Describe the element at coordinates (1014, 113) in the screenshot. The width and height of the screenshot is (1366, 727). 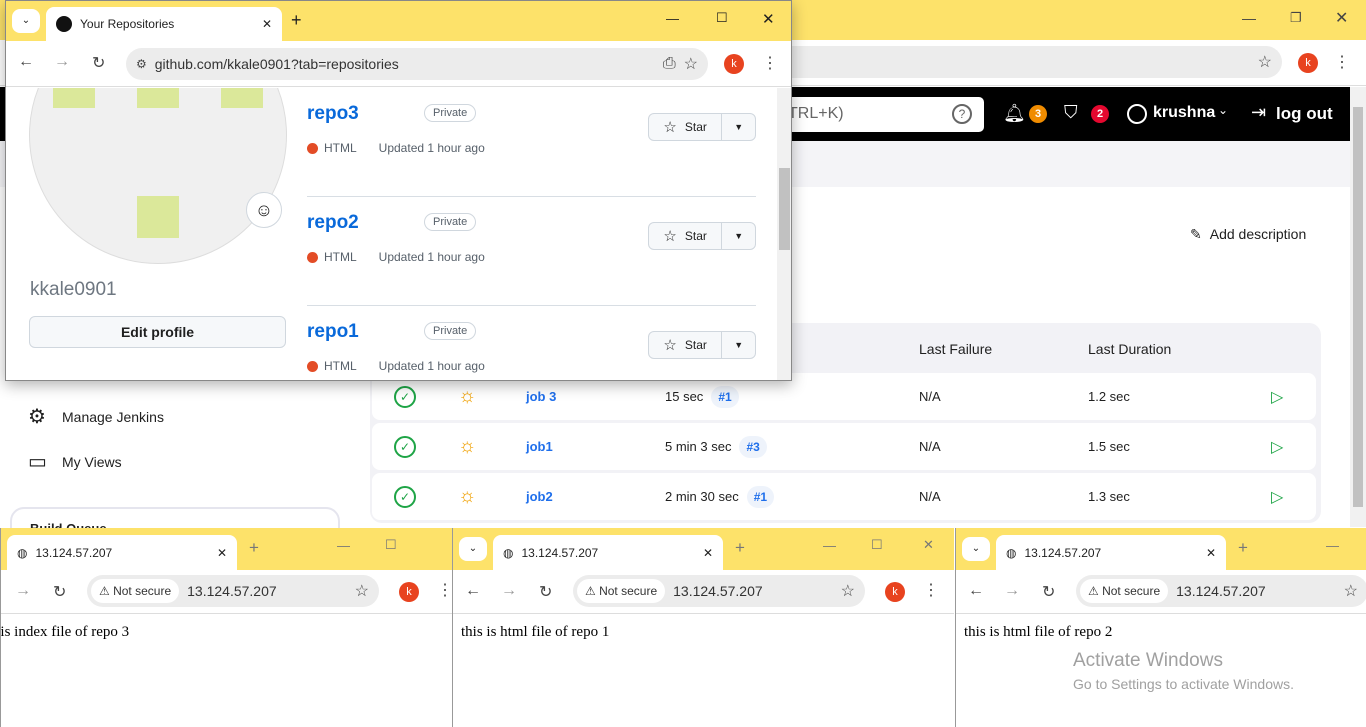
I see `bell-icon: 🔔︎` at that location.